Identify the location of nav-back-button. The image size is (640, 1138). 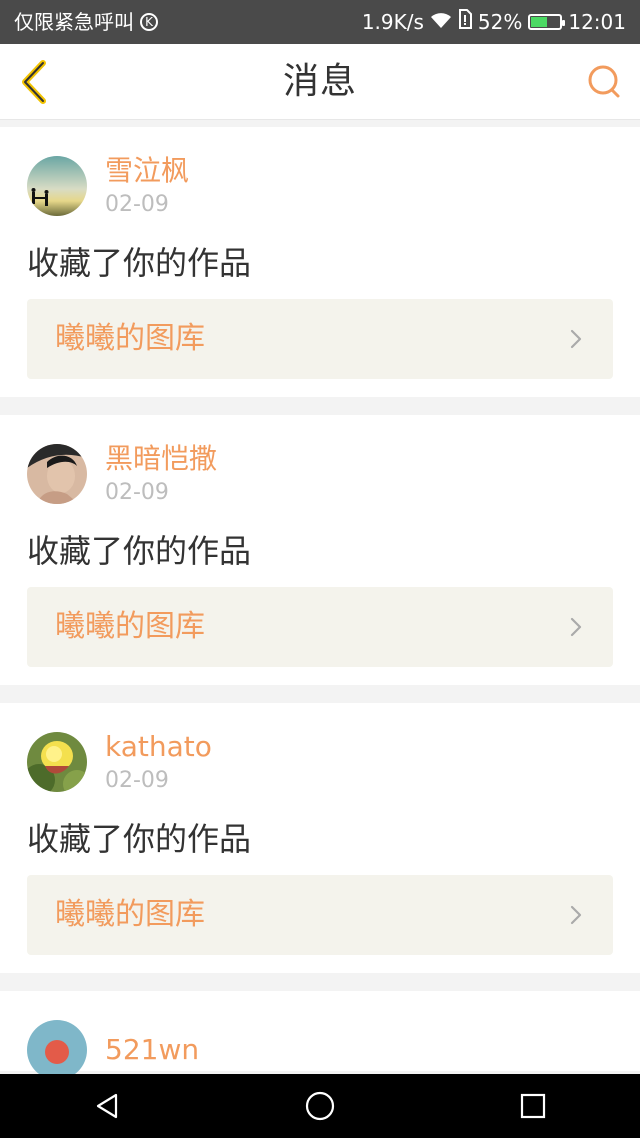
(107, 1106).